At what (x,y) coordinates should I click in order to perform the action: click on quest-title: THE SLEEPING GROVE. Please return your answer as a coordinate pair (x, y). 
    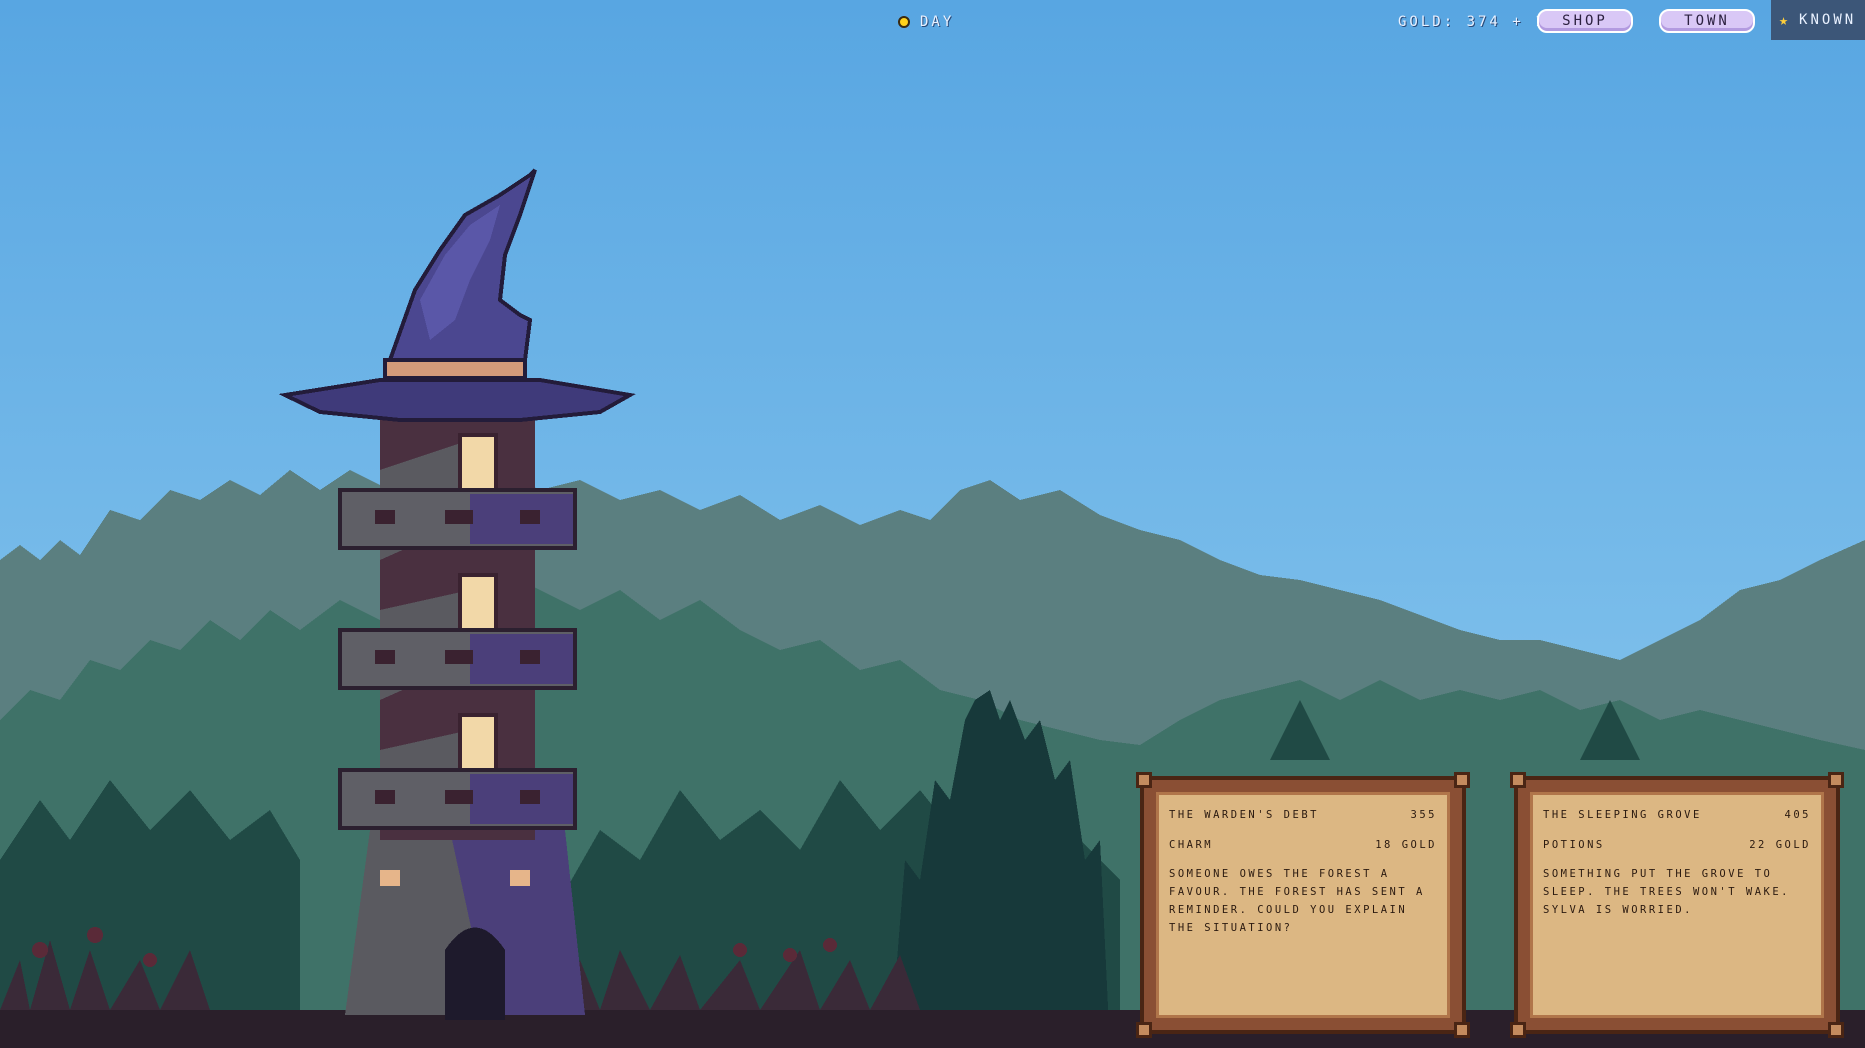
    Looking at the image, I should click on (1622, 815).